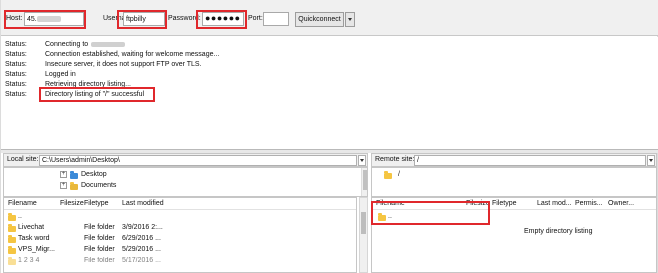  What do you see at coordinates (99, 185) in the screenshot?
I see `tree-item-label: Documents` at bounding box center [99, 185].